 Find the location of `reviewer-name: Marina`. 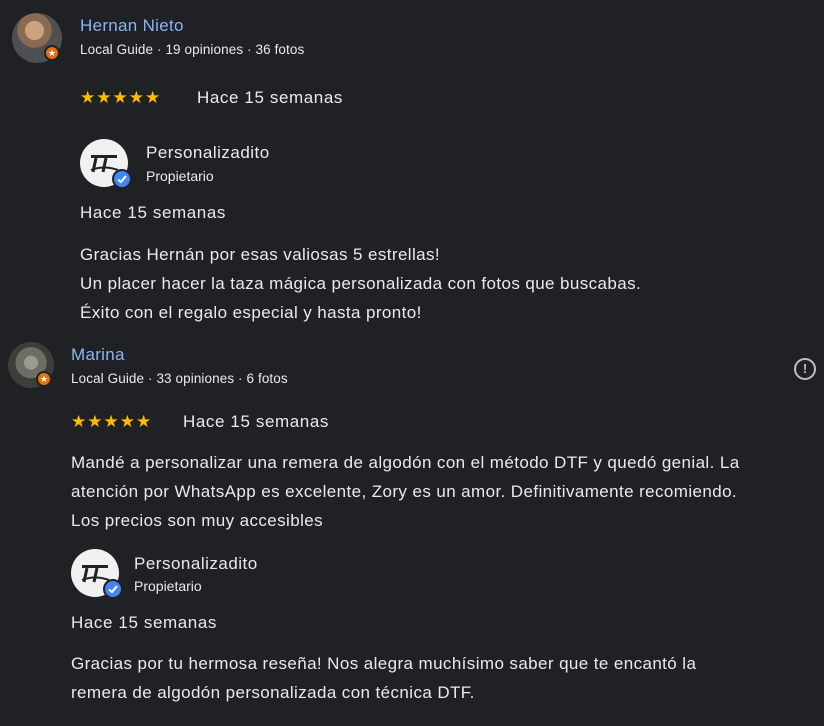

reviewer-name: Marina is located at coordinates (98, 355).